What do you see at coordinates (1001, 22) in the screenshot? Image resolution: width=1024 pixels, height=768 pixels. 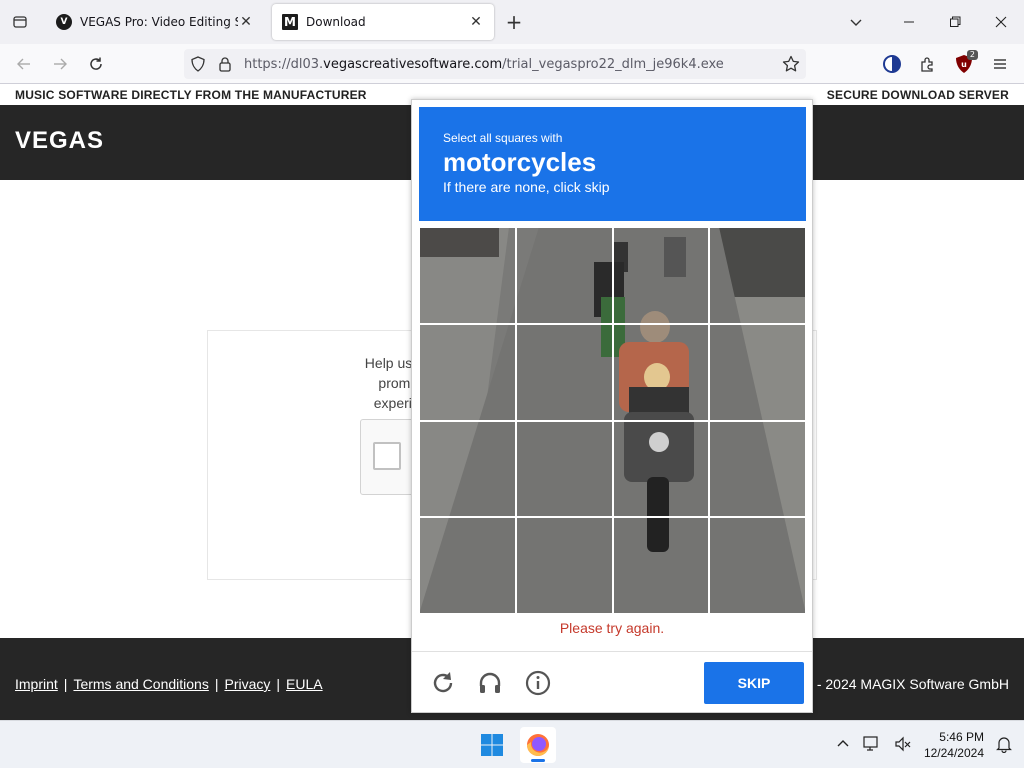 I see `close-window-icon` at bounding box center [1001, 22].